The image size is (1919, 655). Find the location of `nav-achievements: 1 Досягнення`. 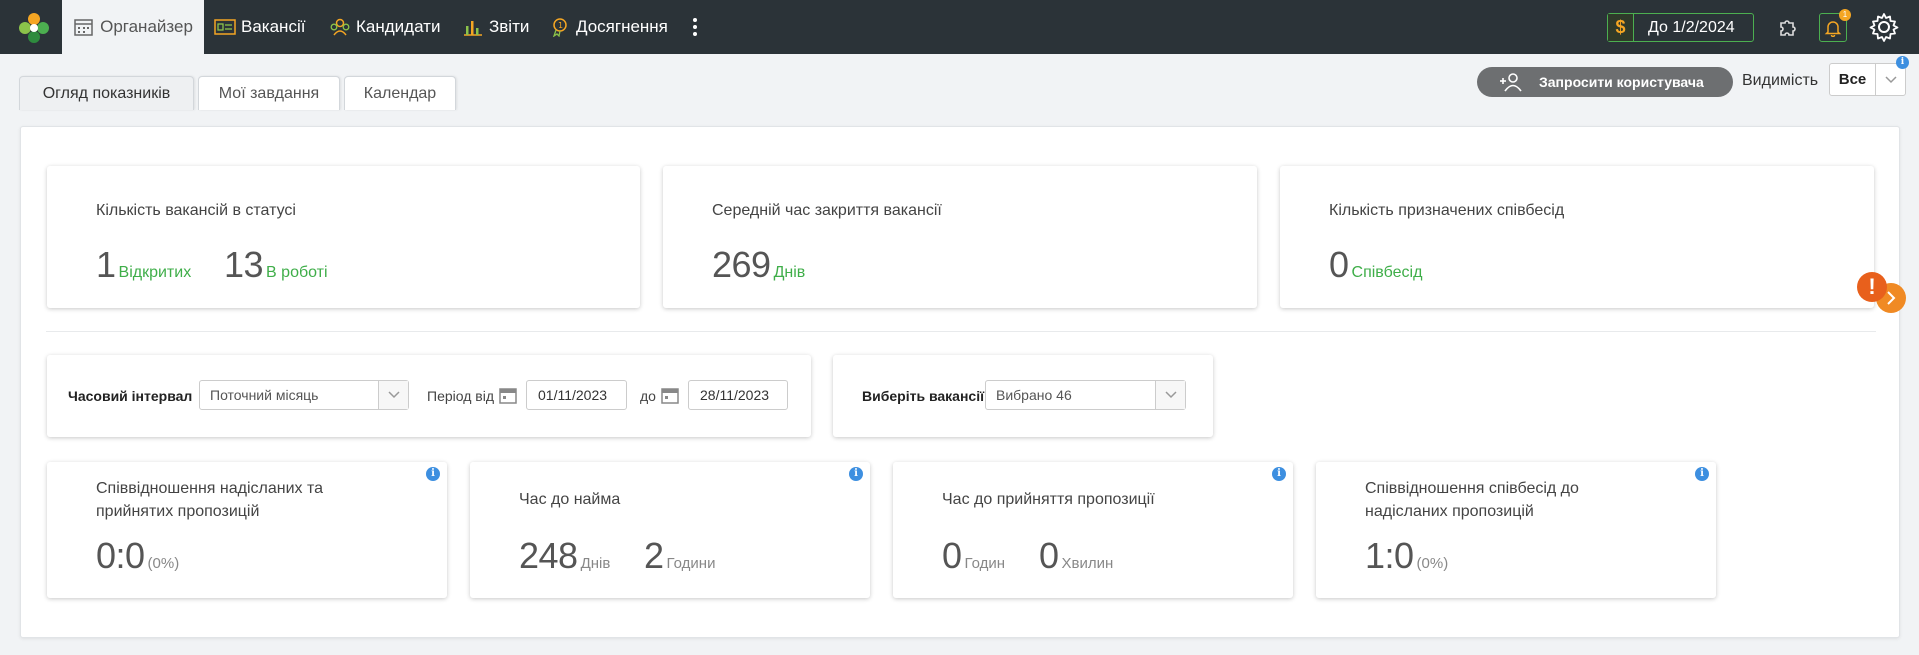

nav-achievements: 1 Досягнення is located at coordinates (608, 27).